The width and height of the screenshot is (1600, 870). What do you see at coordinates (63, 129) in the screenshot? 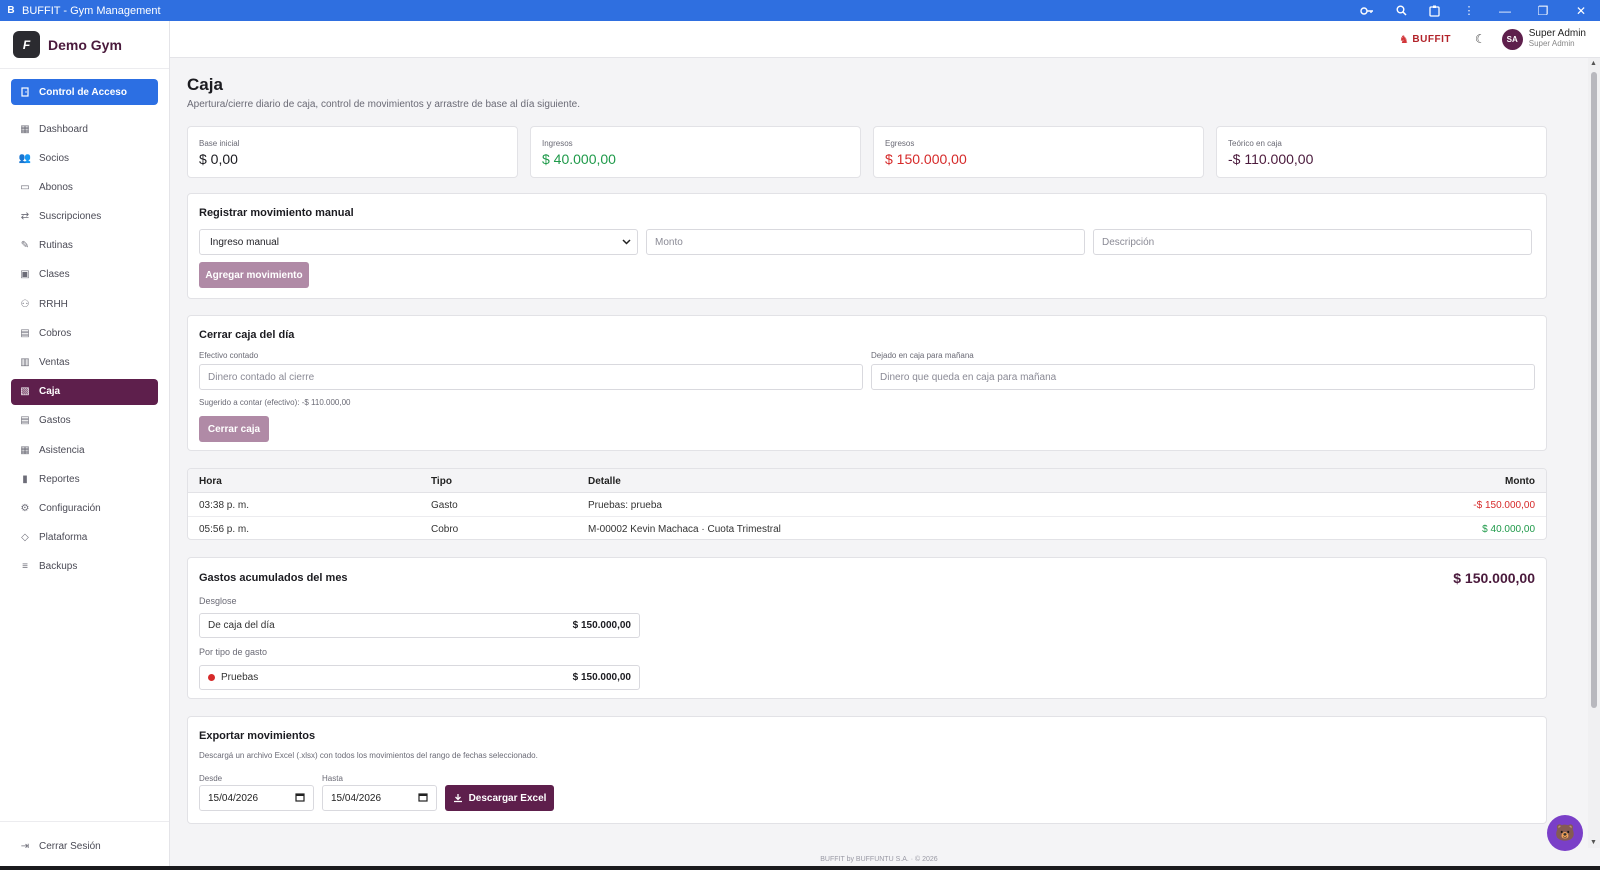
I see `sidebar-item-label: Dashboard` at bounding box center [63, 129].